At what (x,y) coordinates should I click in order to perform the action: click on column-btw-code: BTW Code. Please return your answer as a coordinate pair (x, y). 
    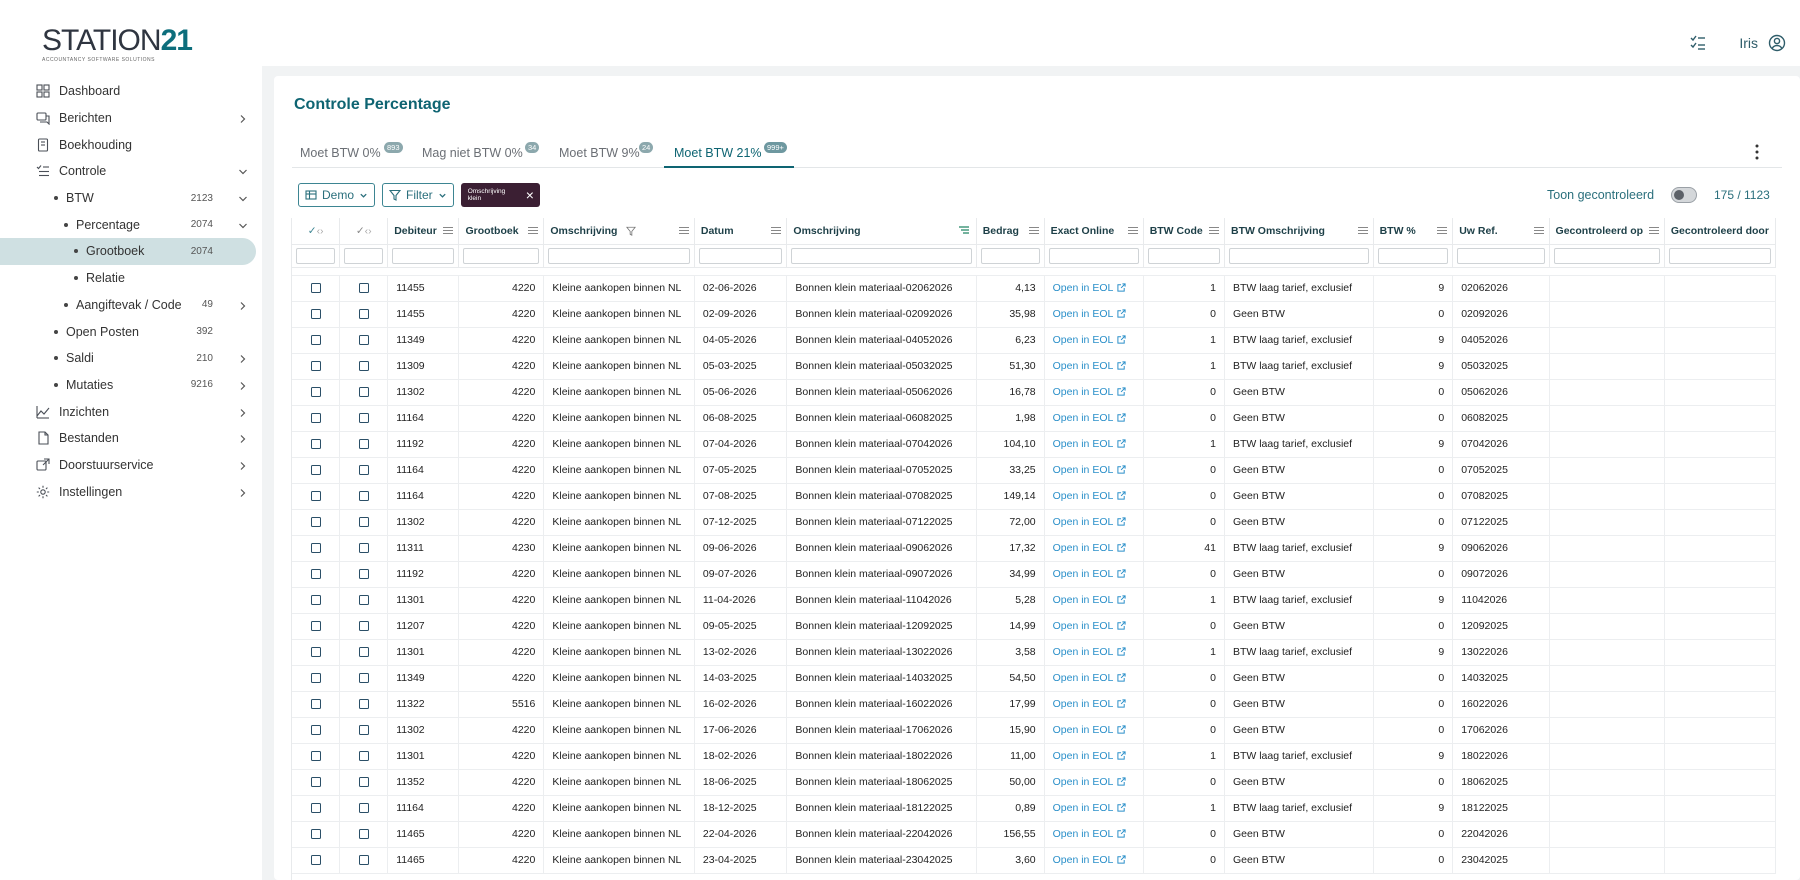
    Looking at the image, I should click on (1184, 231).